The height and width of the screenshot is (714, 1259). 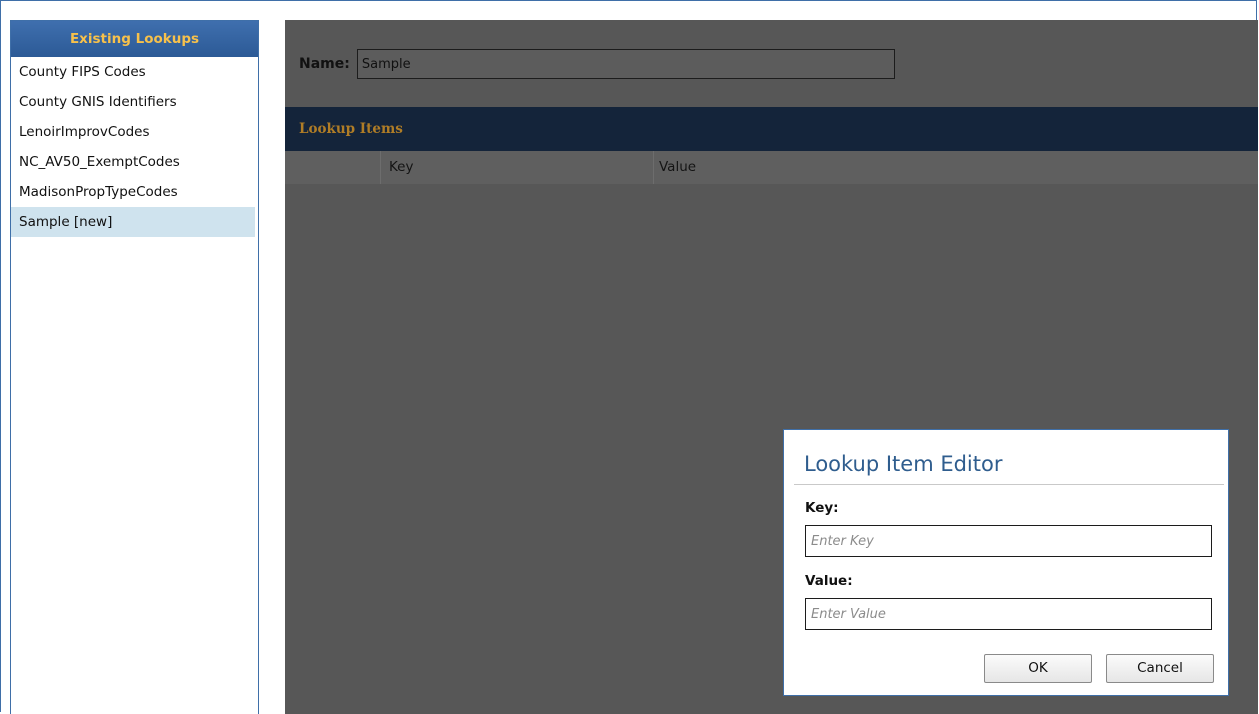 I want to click on sidebar-item-county-gnis-identifiers: County GNIS Identifiers, so click(x=133, y=102).